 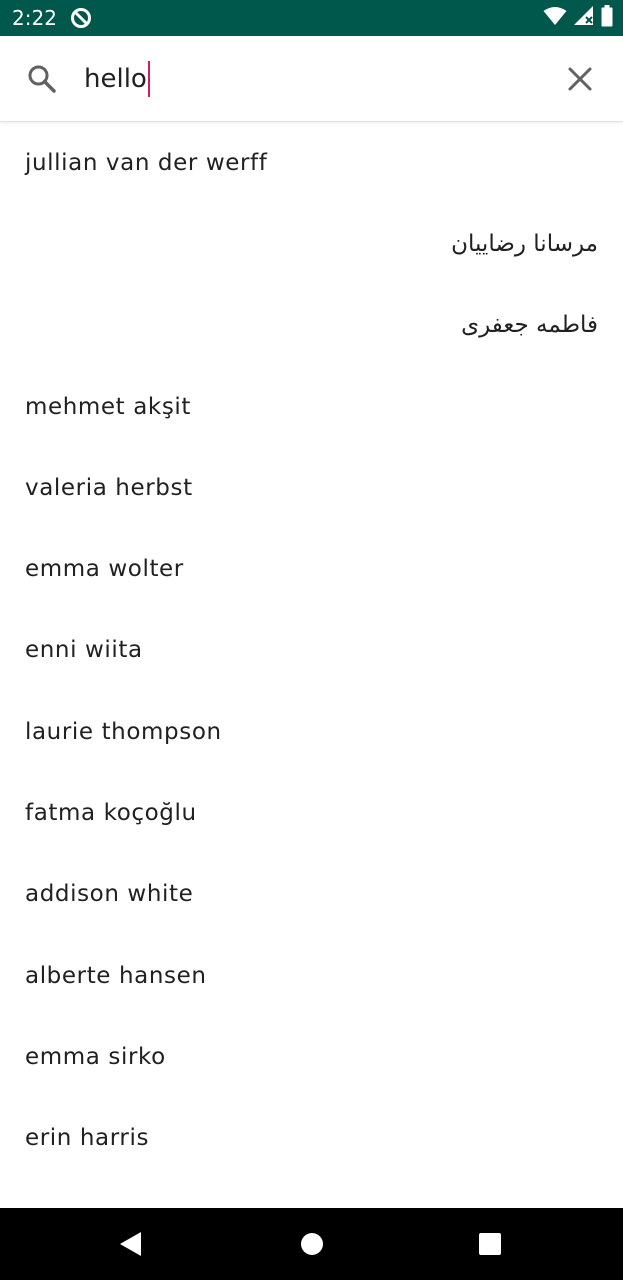 I want to click on status-icons, so click(x=578, y=18).